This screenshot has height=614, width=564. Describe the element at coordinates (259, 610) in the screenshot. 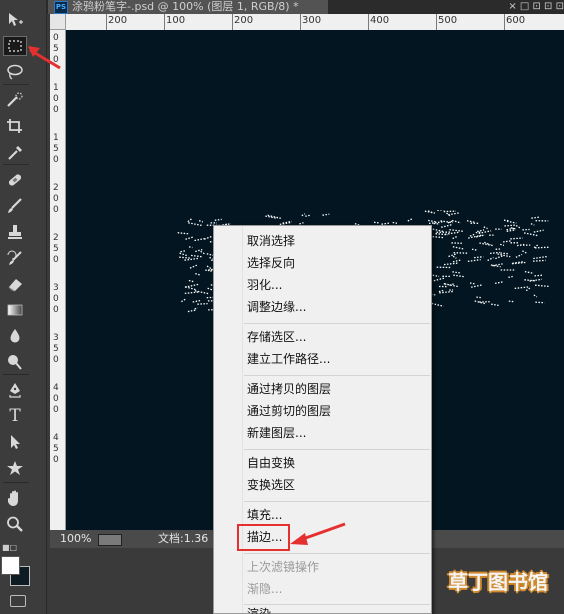

I see `menu-item-render: 渲染` at that location.